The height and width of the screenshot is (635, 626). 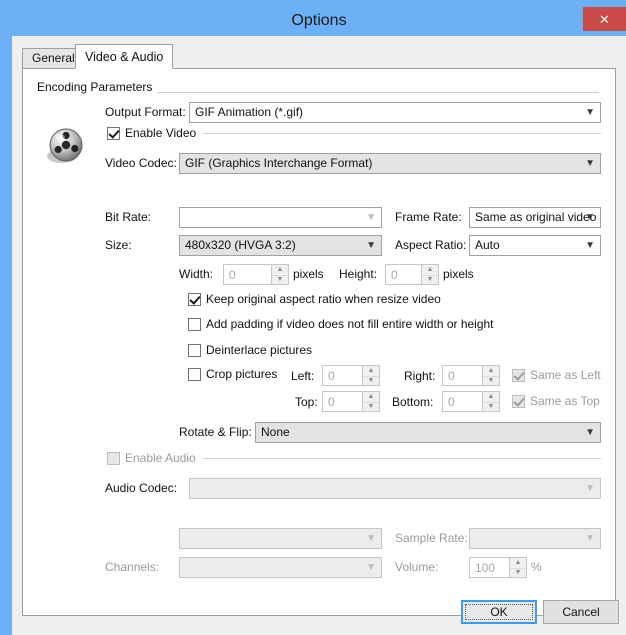 I want to click on video-codec-combo: GIF (Graphics Interchange Format) ▼, so click(x=390, y=163).